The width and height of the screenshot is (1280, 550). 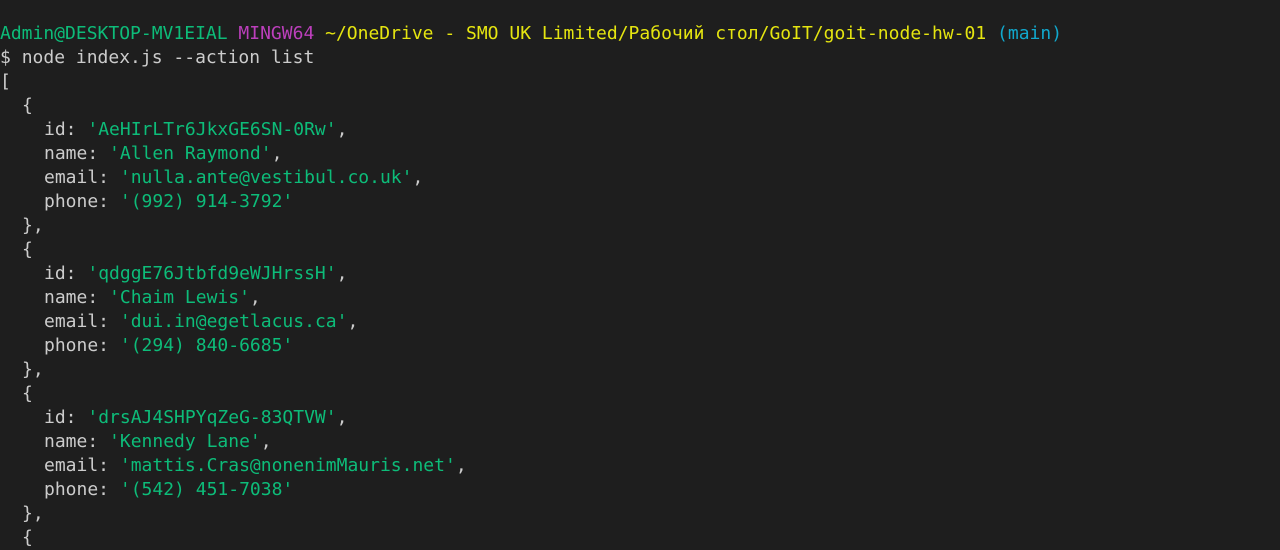 I want to click on contact-name: 'Allen Raymond', so click(x=190, y=153).